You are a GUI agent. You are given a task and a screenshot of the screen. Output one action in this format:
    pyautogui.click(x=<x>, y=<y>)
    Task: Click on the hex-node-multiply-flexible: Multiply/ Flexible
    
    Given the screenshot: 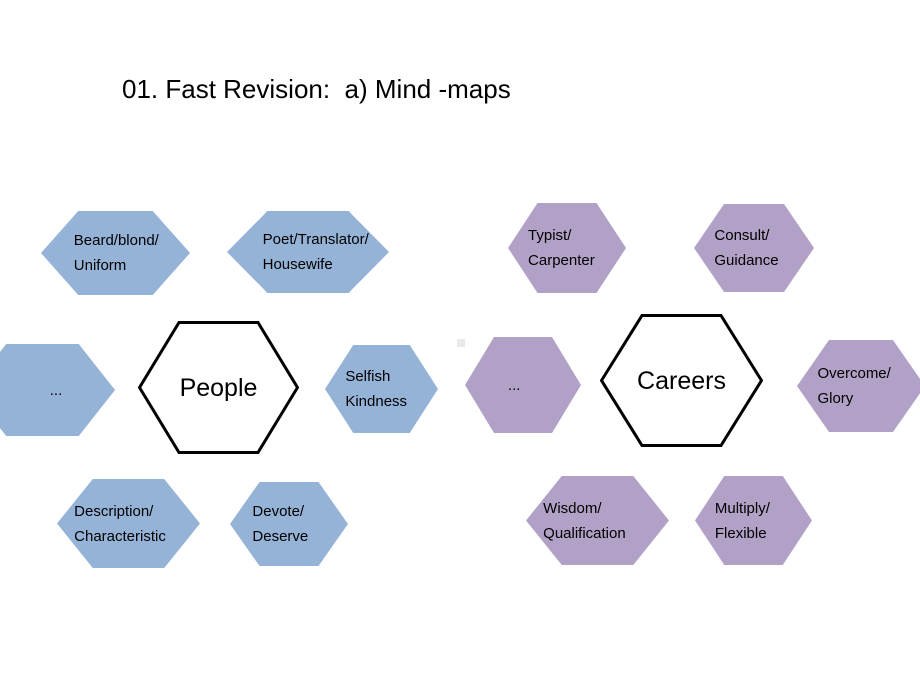 What is the action you would take?
    pyautogui.click(x=753, y=520)
    